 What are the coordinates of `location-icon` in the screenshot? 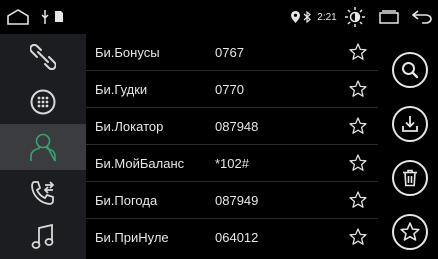 It's located at (295, 17).